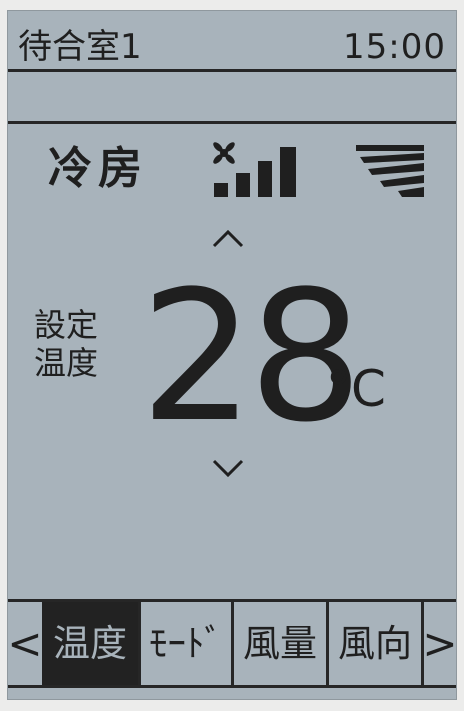 This screenshot has height=711, width=464. I want to click on tab-temperature: 温度, so click(90, 643).